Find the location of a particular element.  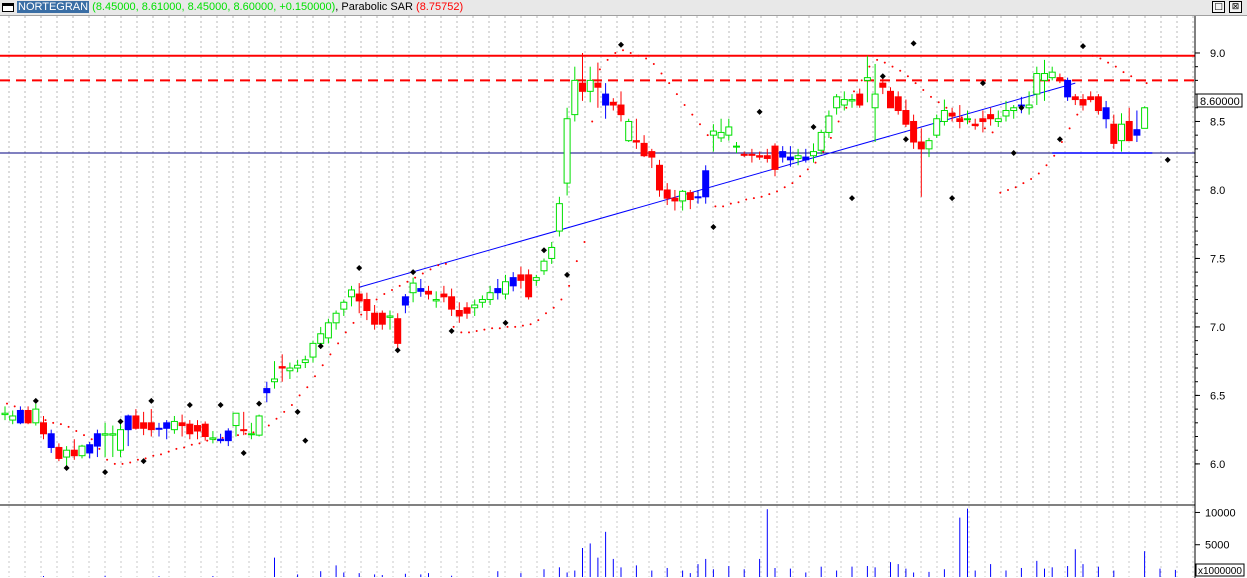

close-button: ⊠ is located at coordinates (1235, 7).